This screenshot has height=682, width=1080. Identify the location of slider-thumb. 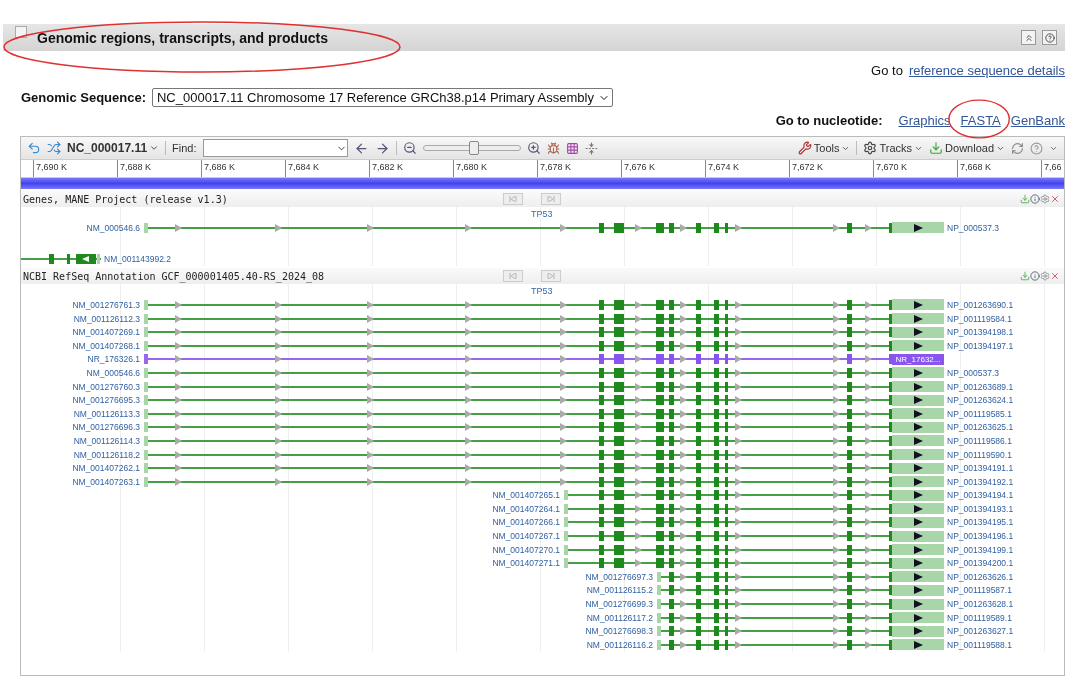
(474, 148).